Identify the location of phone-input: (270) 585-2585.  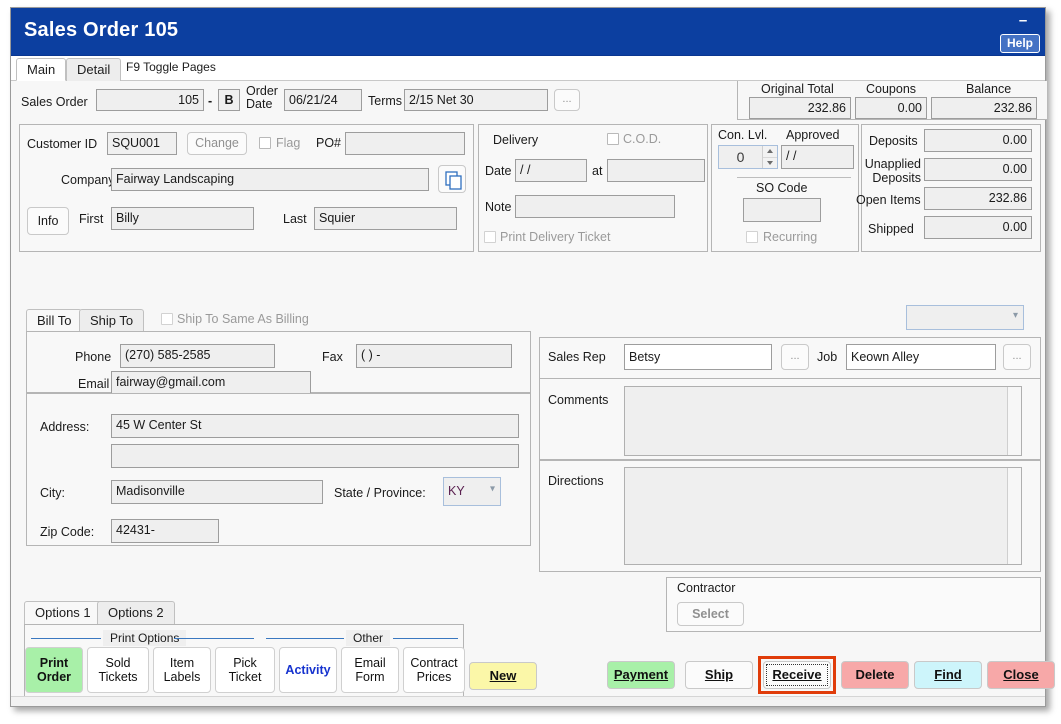
(197, 356).